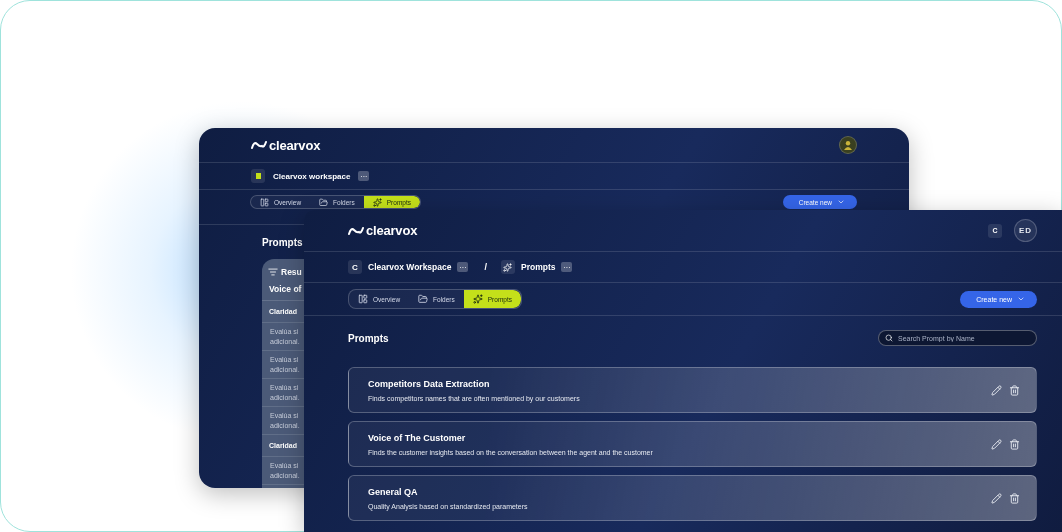 The height and width of the screenshot is (532, 1062). Describe the element at coordinates (291, 272) in the screenshot. I see `panel-title: Resu` at that location.